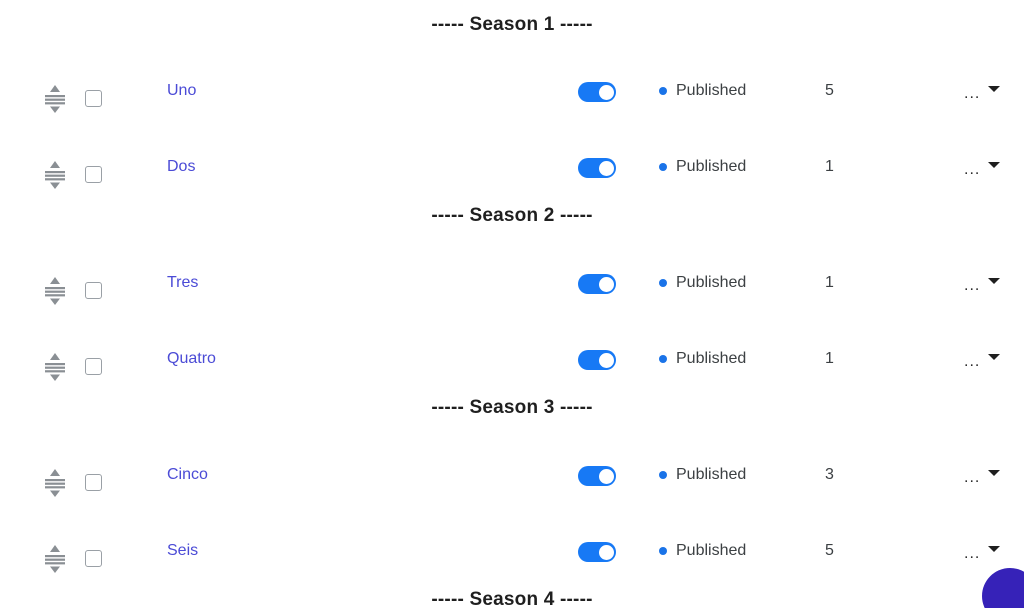  Describe the element at coordinates (191, 359) in the screenshot. I see `episode-title-link: Quatro` at that location.